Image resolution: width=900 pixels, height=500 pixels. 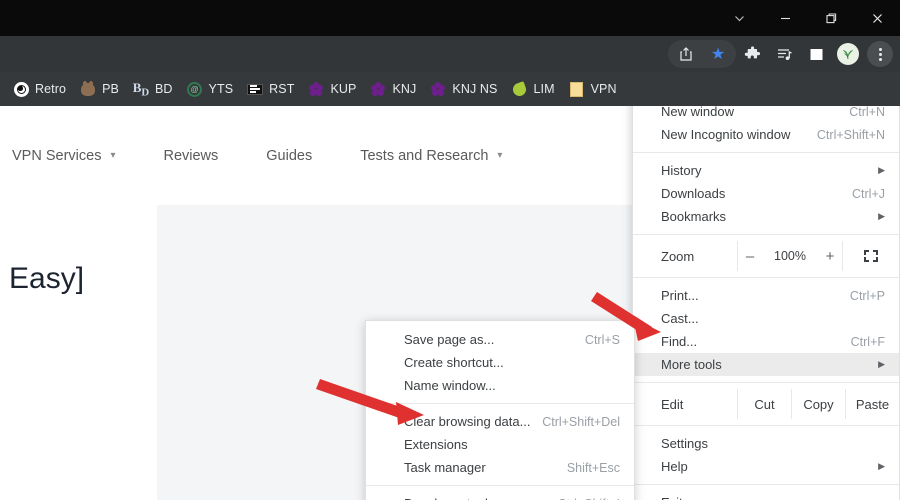 I want to click on bookmark-lim: LIM, so click(x=532, y=89).